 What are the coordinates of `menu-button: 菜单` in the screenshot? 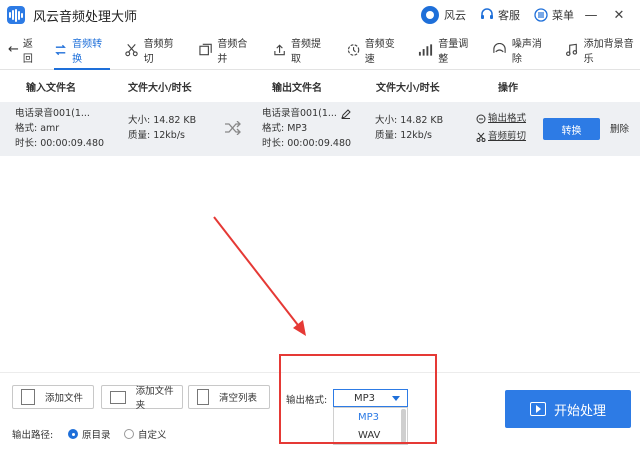 It's located at (554, 15).